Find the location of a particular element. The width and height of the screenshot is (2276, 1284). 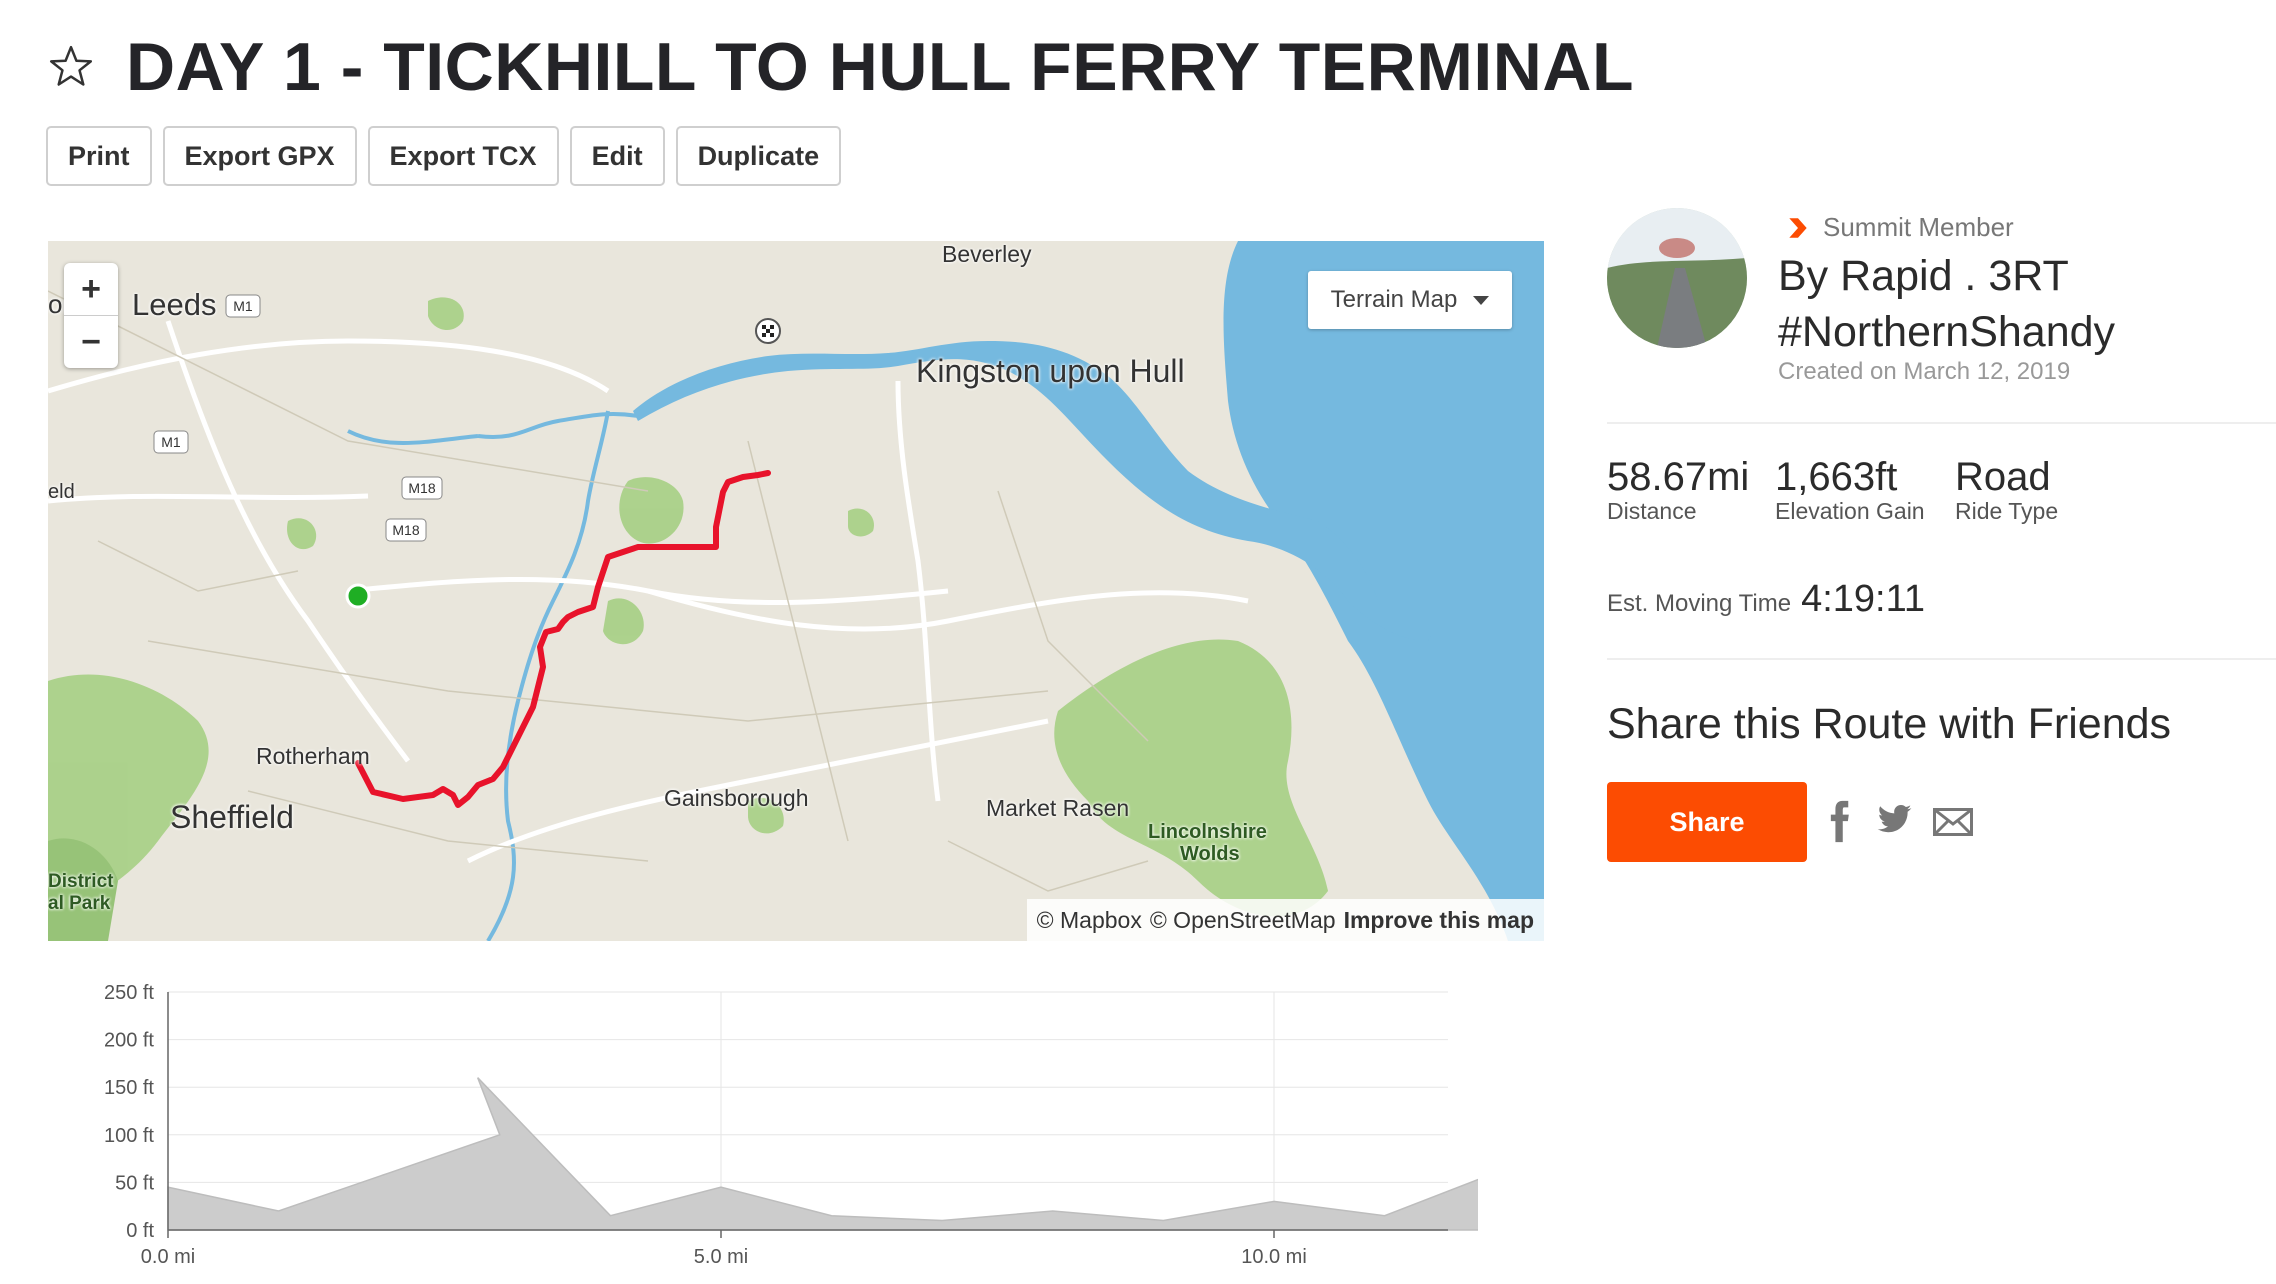

moving-time: Est. Moving Time 4:19:11 is located at coordinates (1766, 599).